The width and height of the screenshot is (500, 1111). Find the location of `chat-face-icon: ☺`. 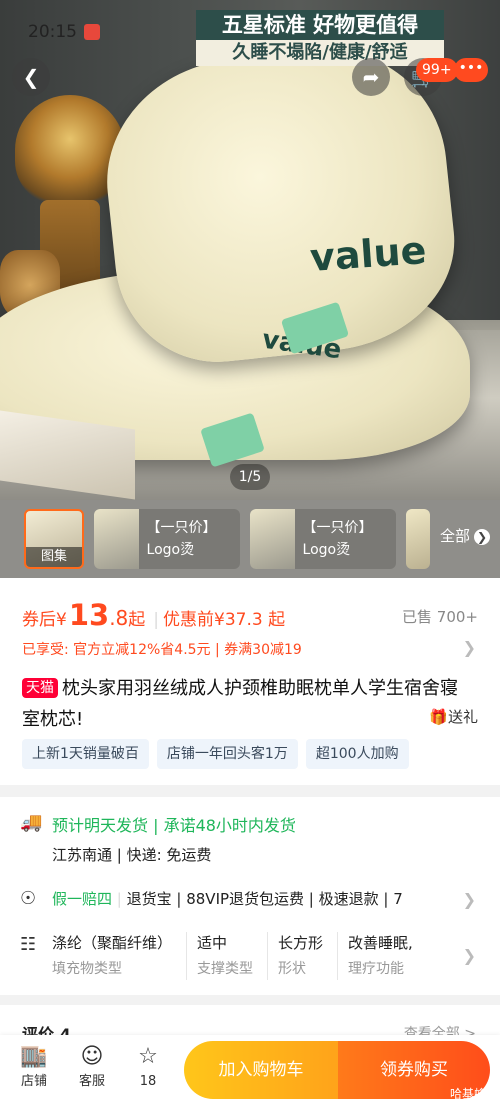

chat-face-icon: ☺ is located at coordinates (92, 1056).